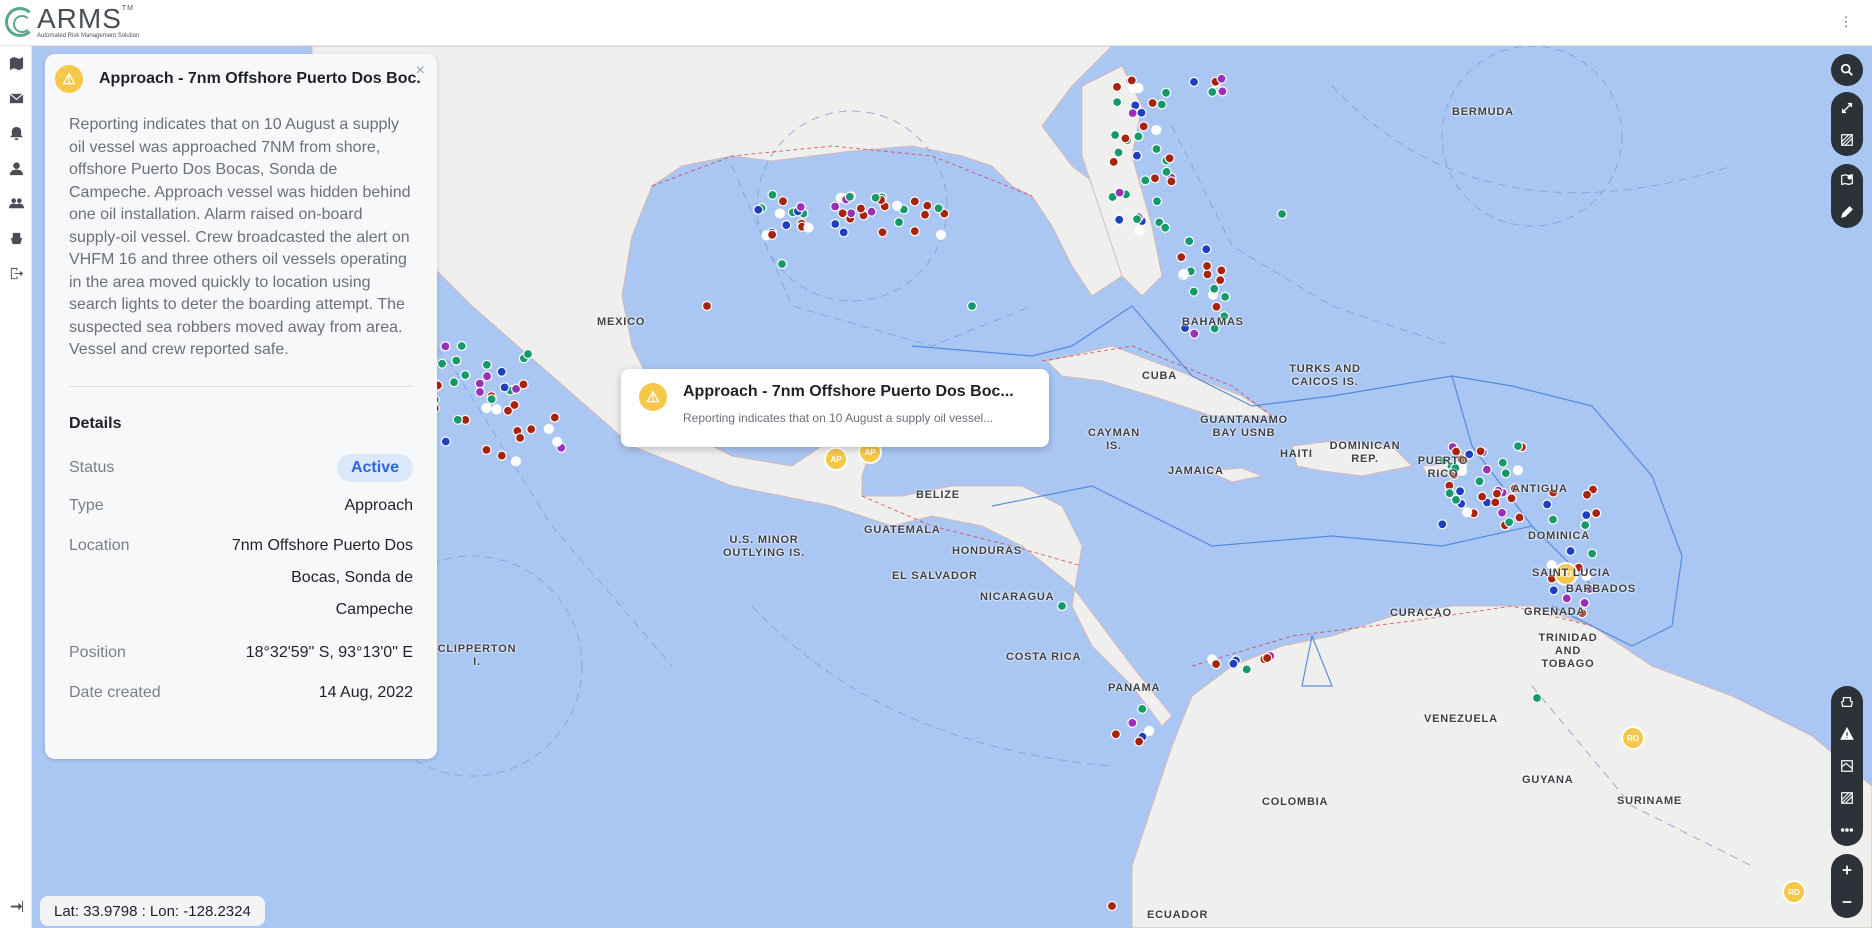 Image resolution: width=1872 pixels, height=928 pixels. Describe the element at coordinates (1846, 22) in the screenshot. I see `more-menu-button: ⋮` at that location.